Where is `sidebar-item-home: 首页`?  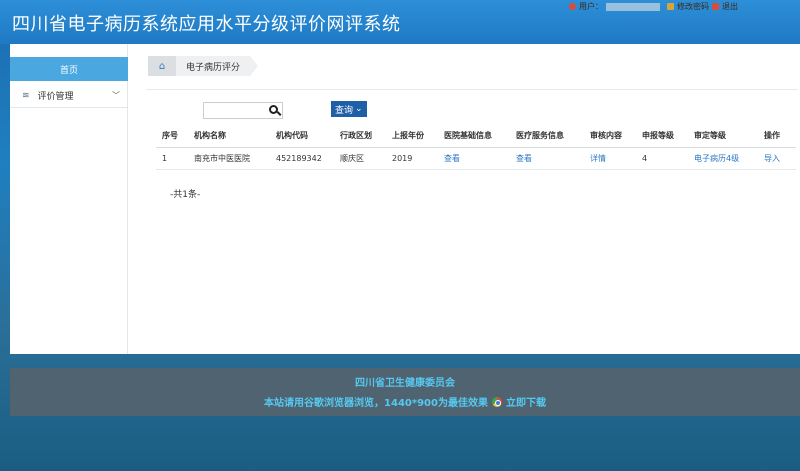 sidebar-item-home: 首页 is located at coordinates (69, 69).